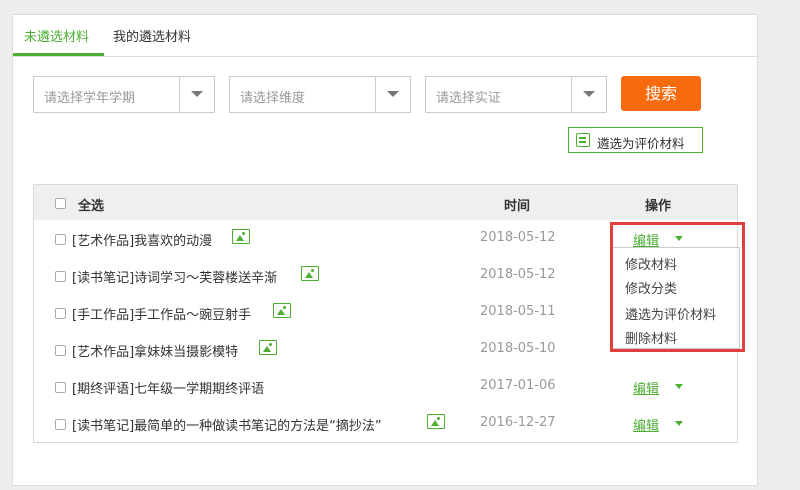  What do you see at coordinates (385, 386) in the screenshot?
I see `table-row: [期终评语]七年级一学期期终评语 2017-01-06 编辑` at bounding box center [385, 386].